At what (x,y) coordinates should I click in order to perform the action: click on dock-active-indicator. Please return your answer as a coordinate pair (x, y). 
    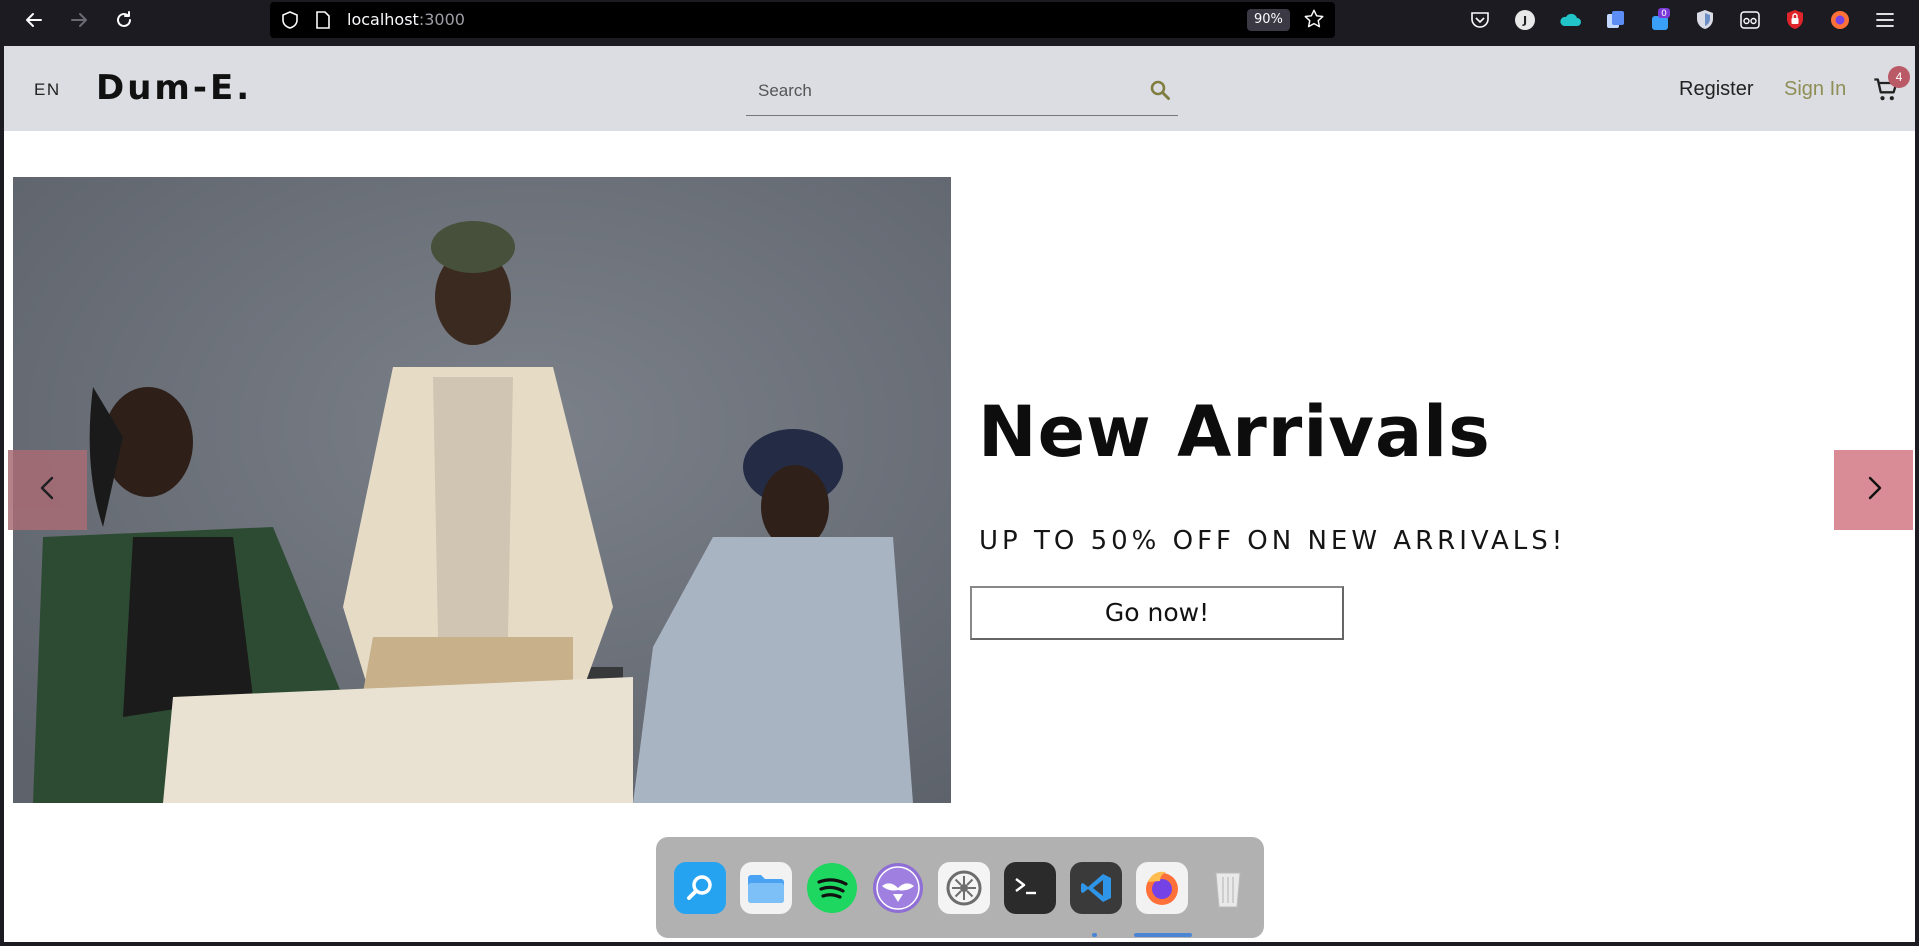
    Looking at the image, I should click on (1163, 935).